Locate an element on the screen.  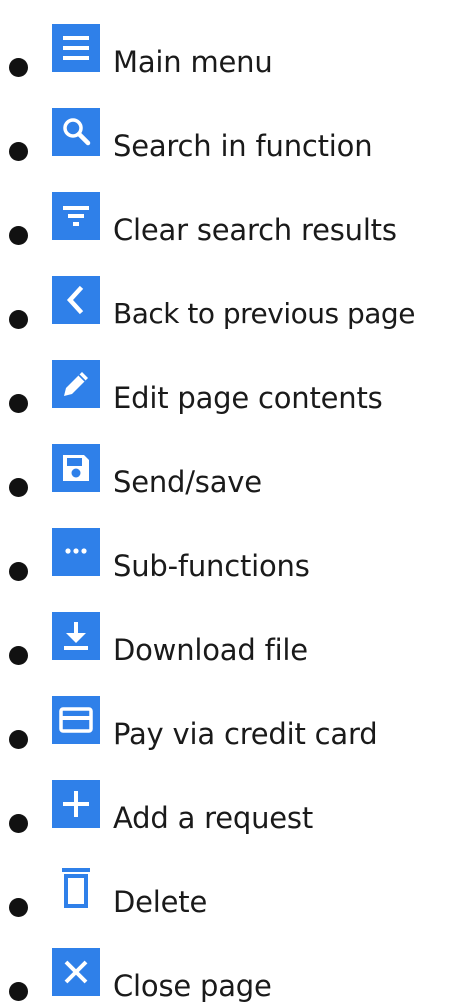
legend-item-main-menu: Main menu is located at coordinates (235, 48).